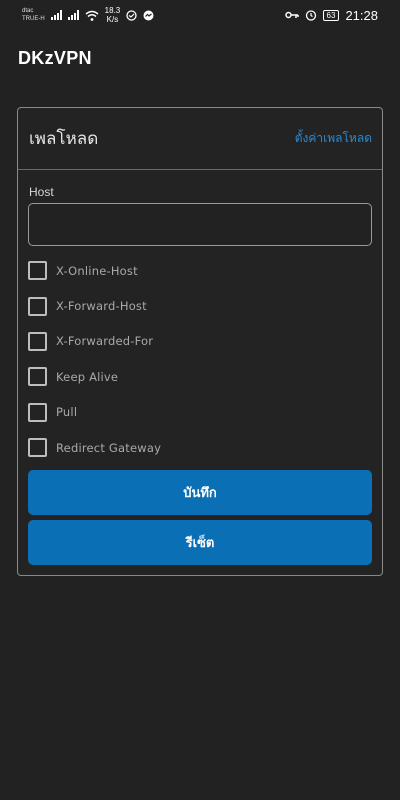 Image resolution: width=400 pixels, height=800 pixels. What do you see at coordinates (200, 542) in the screenshot?
I see `reset-button: รีเซ็ต` at bounding box center [200, 542].